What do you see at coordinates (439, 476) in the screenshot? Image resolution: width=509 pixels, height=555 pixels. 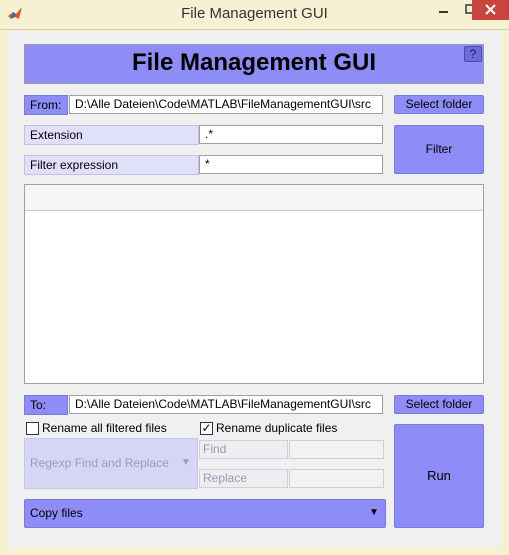 I see `run-button: Run` at bounding box center [439, 476].